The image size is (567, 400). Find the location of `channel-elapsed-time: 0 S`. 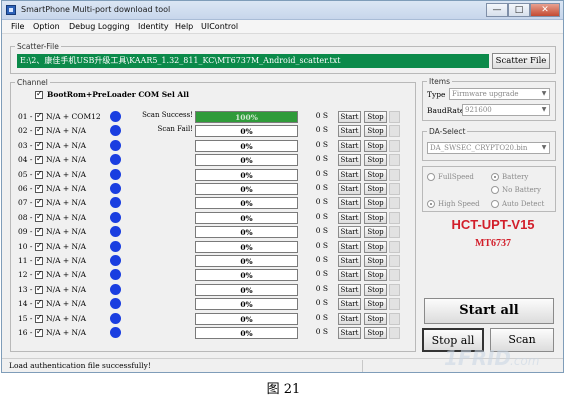

channel-elapsed-time: 0 S is located at coordinates (321, 159).